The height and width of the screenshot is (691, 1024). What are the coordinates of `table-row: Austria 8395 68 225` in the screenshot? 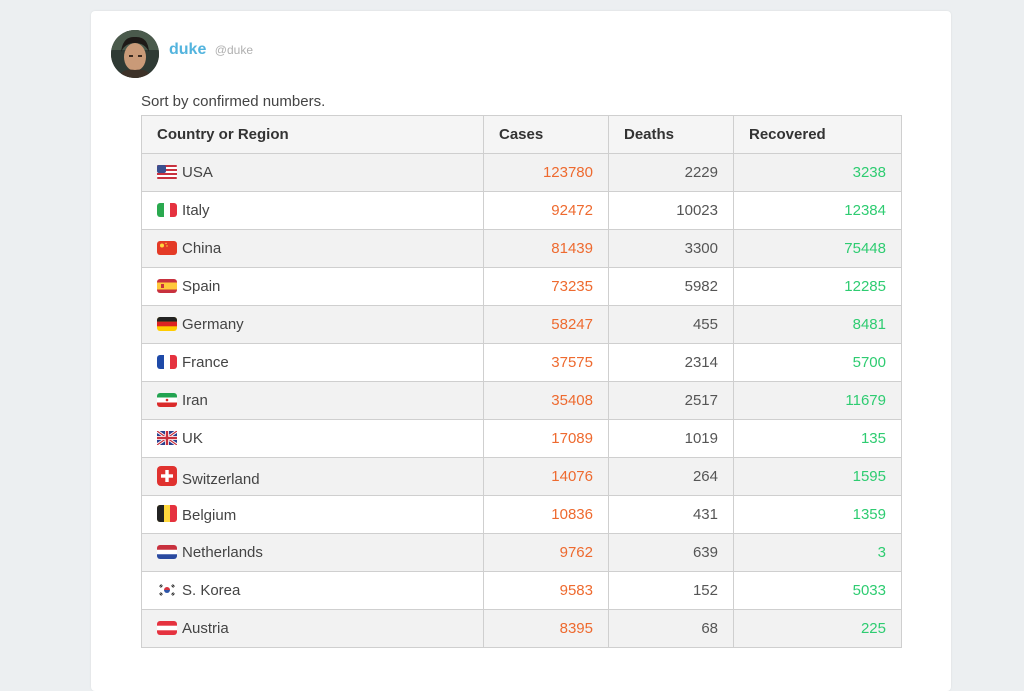 It's located at (521, 628).